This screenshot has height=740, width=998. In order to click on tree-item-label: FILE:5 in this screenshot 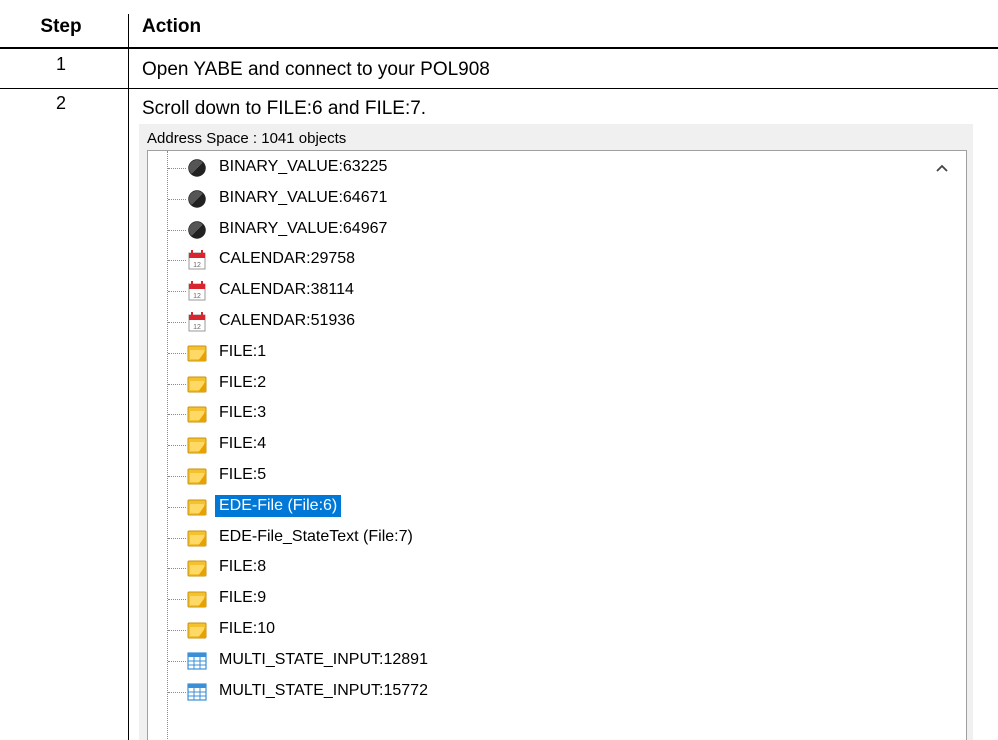, I will do `click(243, 474)`.